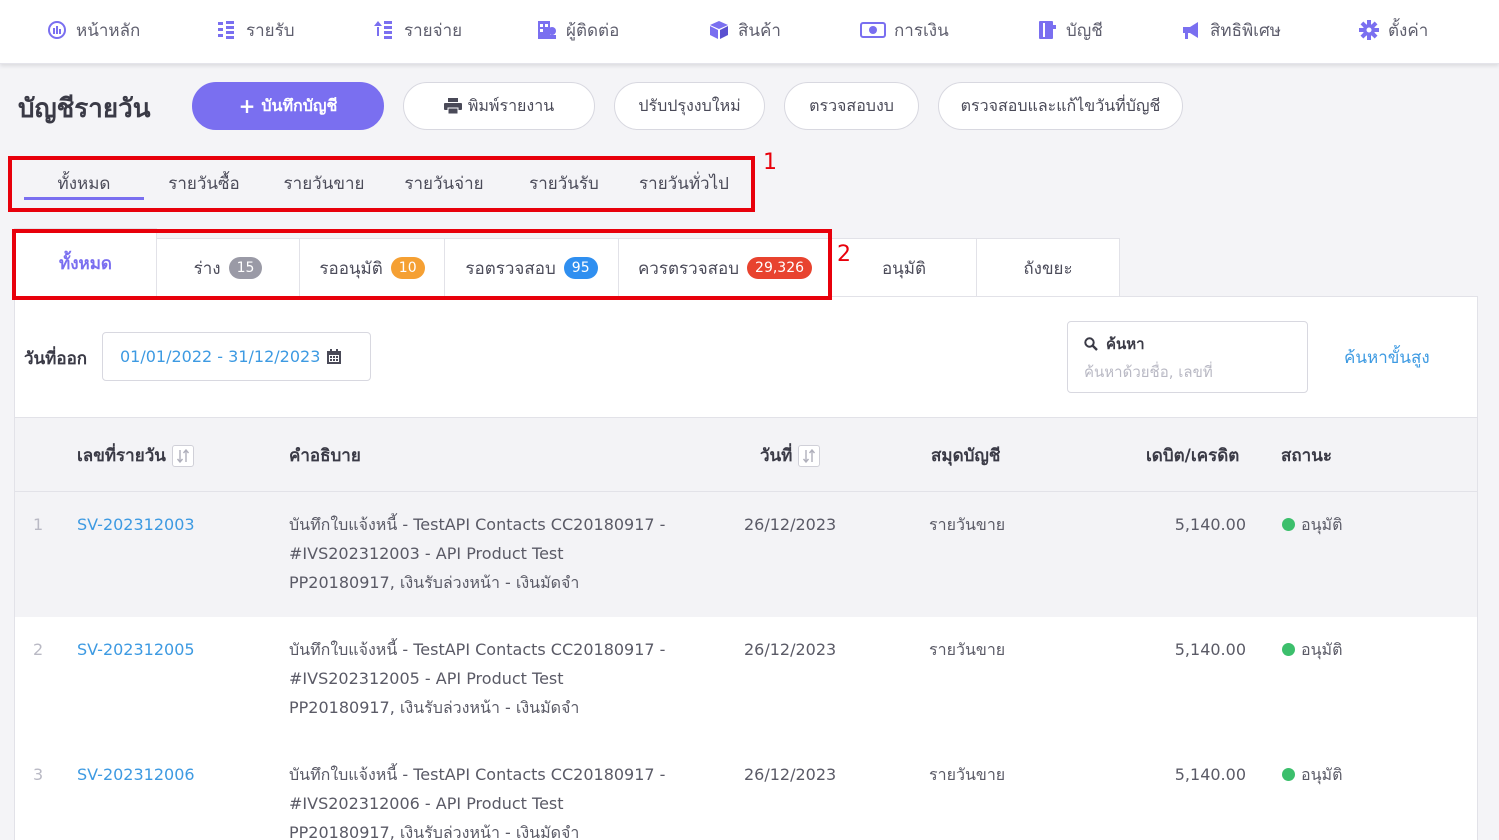 This screenshot has height=840, width=1499. What do you see at coordinates (426, 803) in the screenshot?
I see `description-line: #IVS202312006 - API Product Test` at bounding box center [426, 803].